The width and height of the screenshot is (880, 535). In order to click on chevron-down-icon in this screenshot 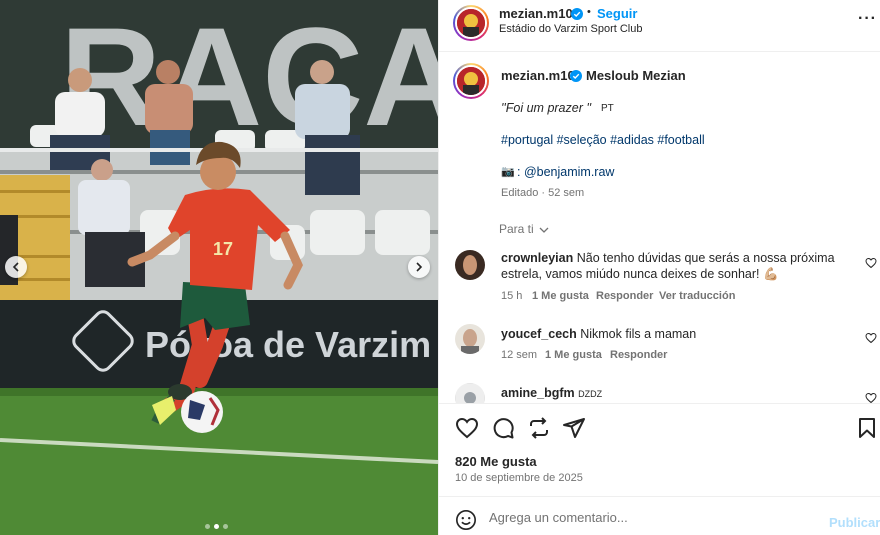, I will do `click(544, 230)`.